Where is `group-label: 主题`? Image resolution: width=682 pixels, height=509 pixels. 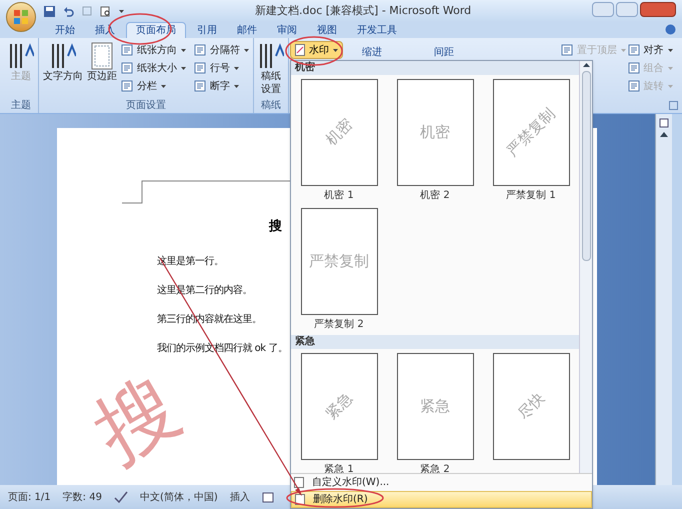 group-label: 主题 is located at coordinates (21, 106).